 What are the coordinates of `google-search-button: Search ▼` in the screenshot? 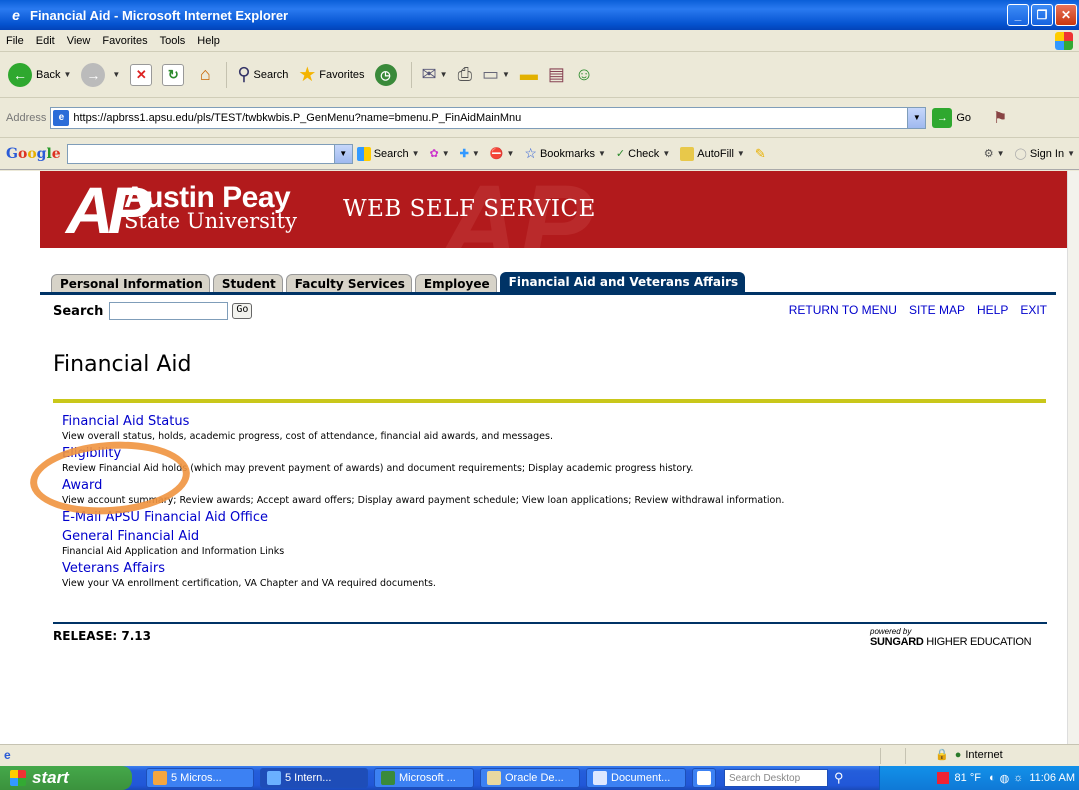 It's located at (388, 153).